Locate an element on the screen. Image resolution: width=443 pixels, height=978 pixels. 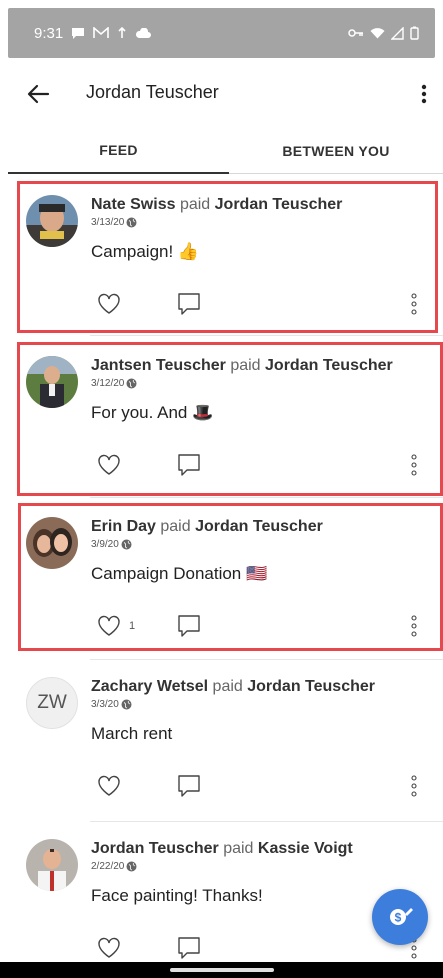
chat-bubble-icon is located at coordinates (78, 33).